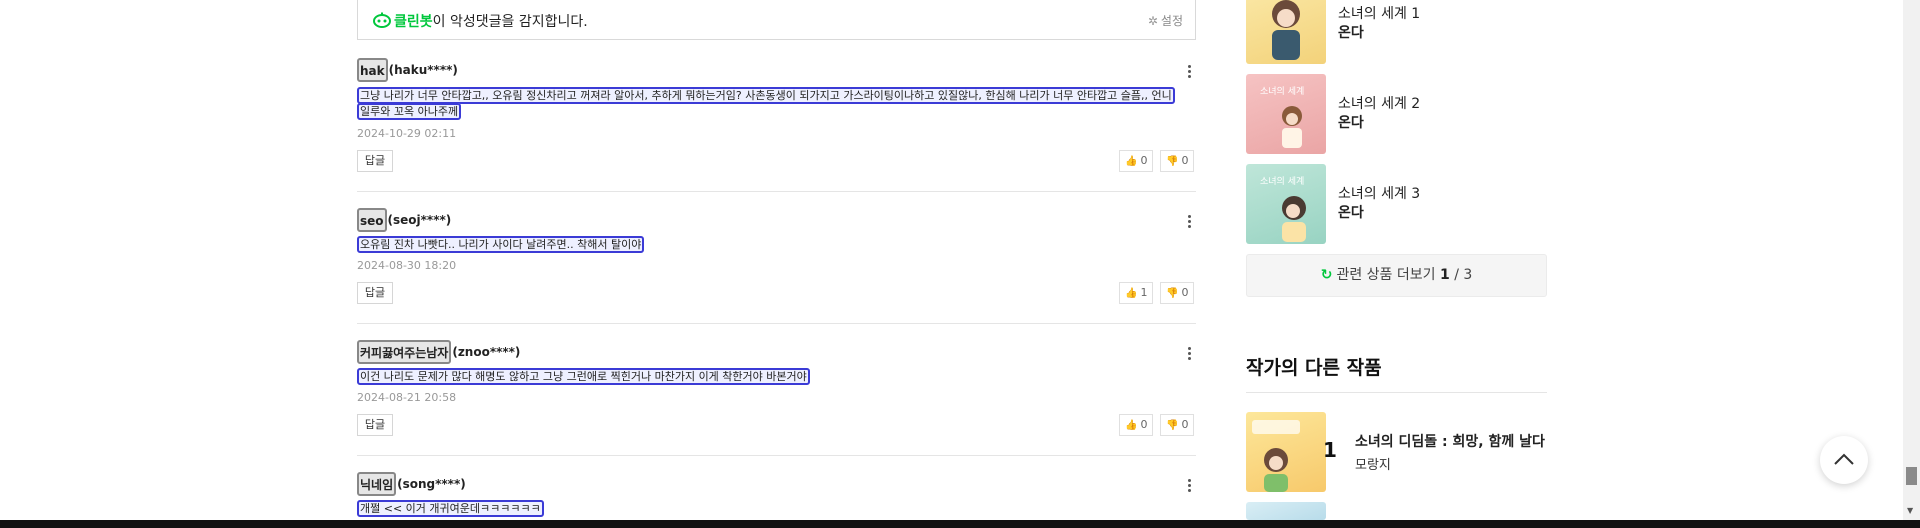 This screenshot has height=528, width=1920. What do you see at coordinates (1171, 21) in the screenshot?
I see `settings-label: 설정` at bounding box center [1171, 21].